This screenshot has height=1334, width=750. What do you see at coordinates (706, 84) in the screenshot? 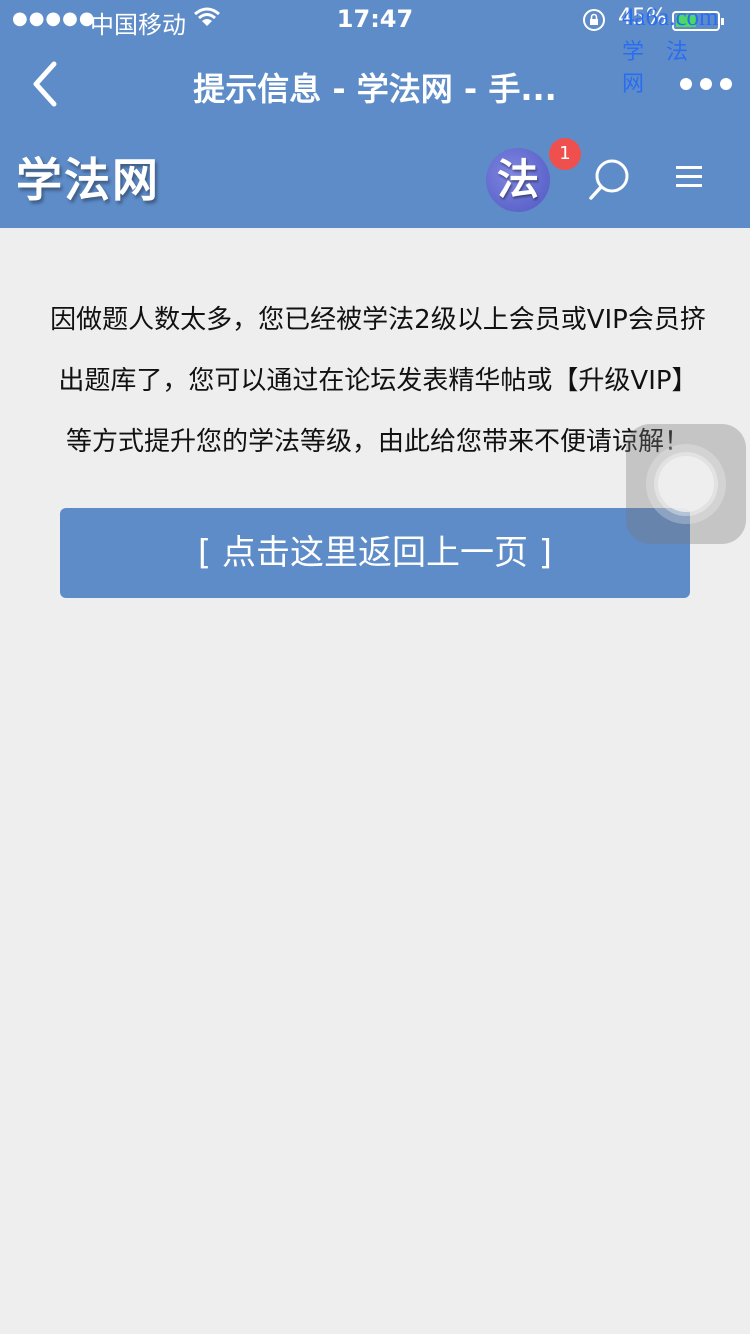
I see `more-dots-icon` at bounding box center [706, 84].